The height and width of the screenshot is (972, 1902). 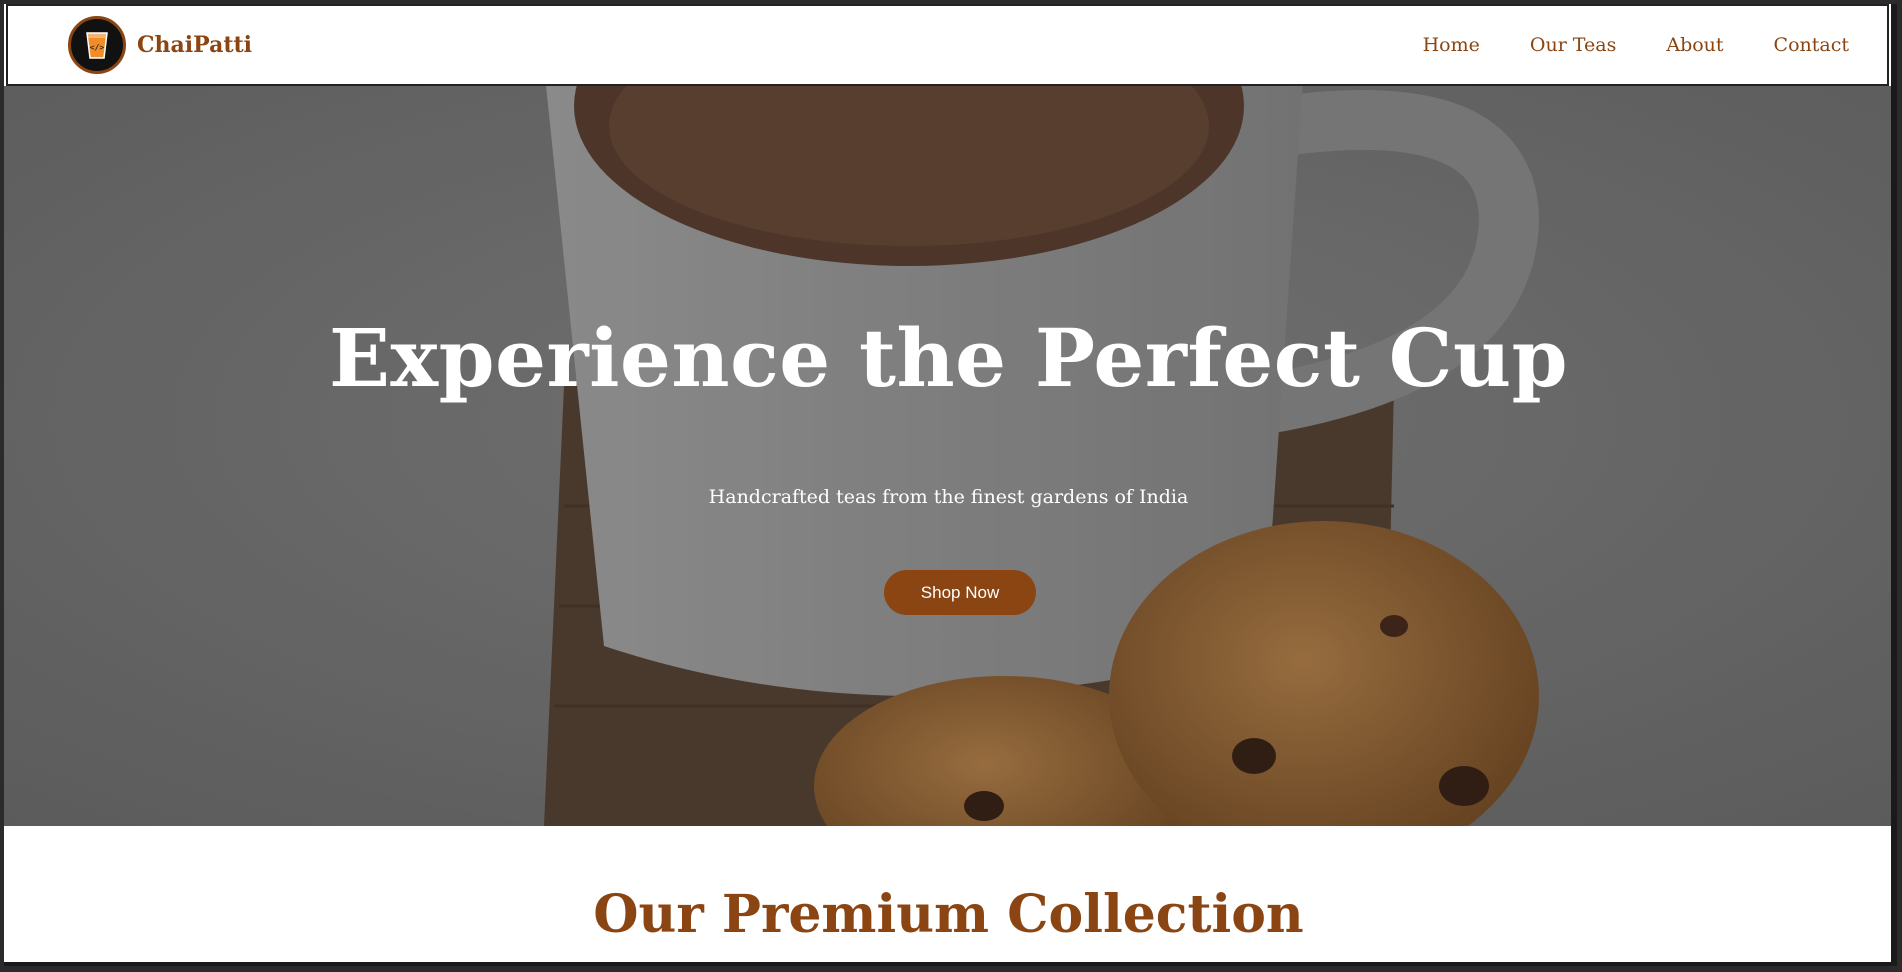 I want to click on brand-name: ChaiPatti, so click(x=195, y=45).